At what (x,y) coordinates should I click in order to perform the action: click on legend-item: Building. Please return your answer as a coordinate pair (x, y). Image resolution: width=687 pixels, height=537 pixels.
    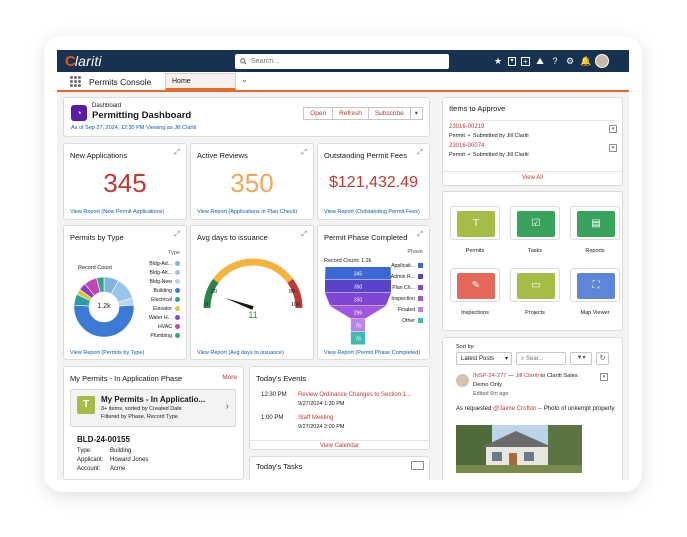
    Looking at the image, I should click on (157, 290).